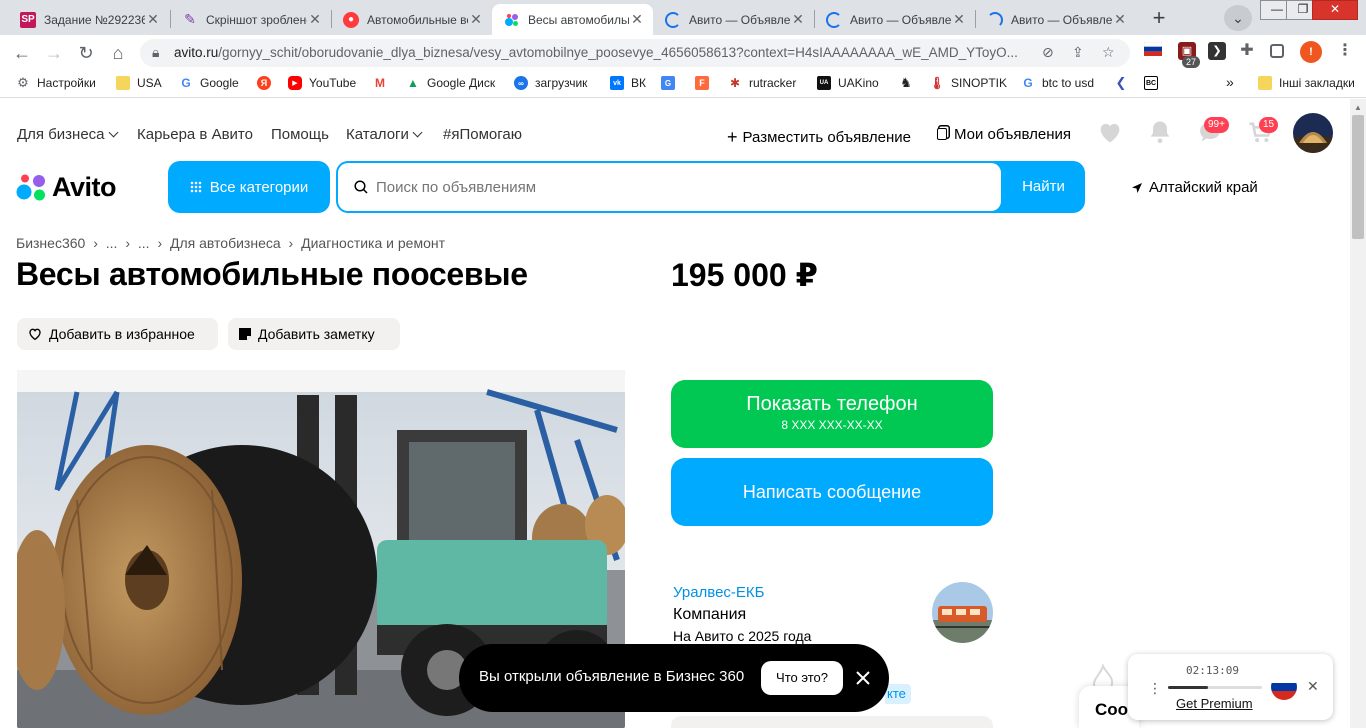 The height and width of the screenshot is (728, 1366). What do you see at coordinates (863, 678) in the screenshot?
I see `close-icon` at bounding box center [863, 678].